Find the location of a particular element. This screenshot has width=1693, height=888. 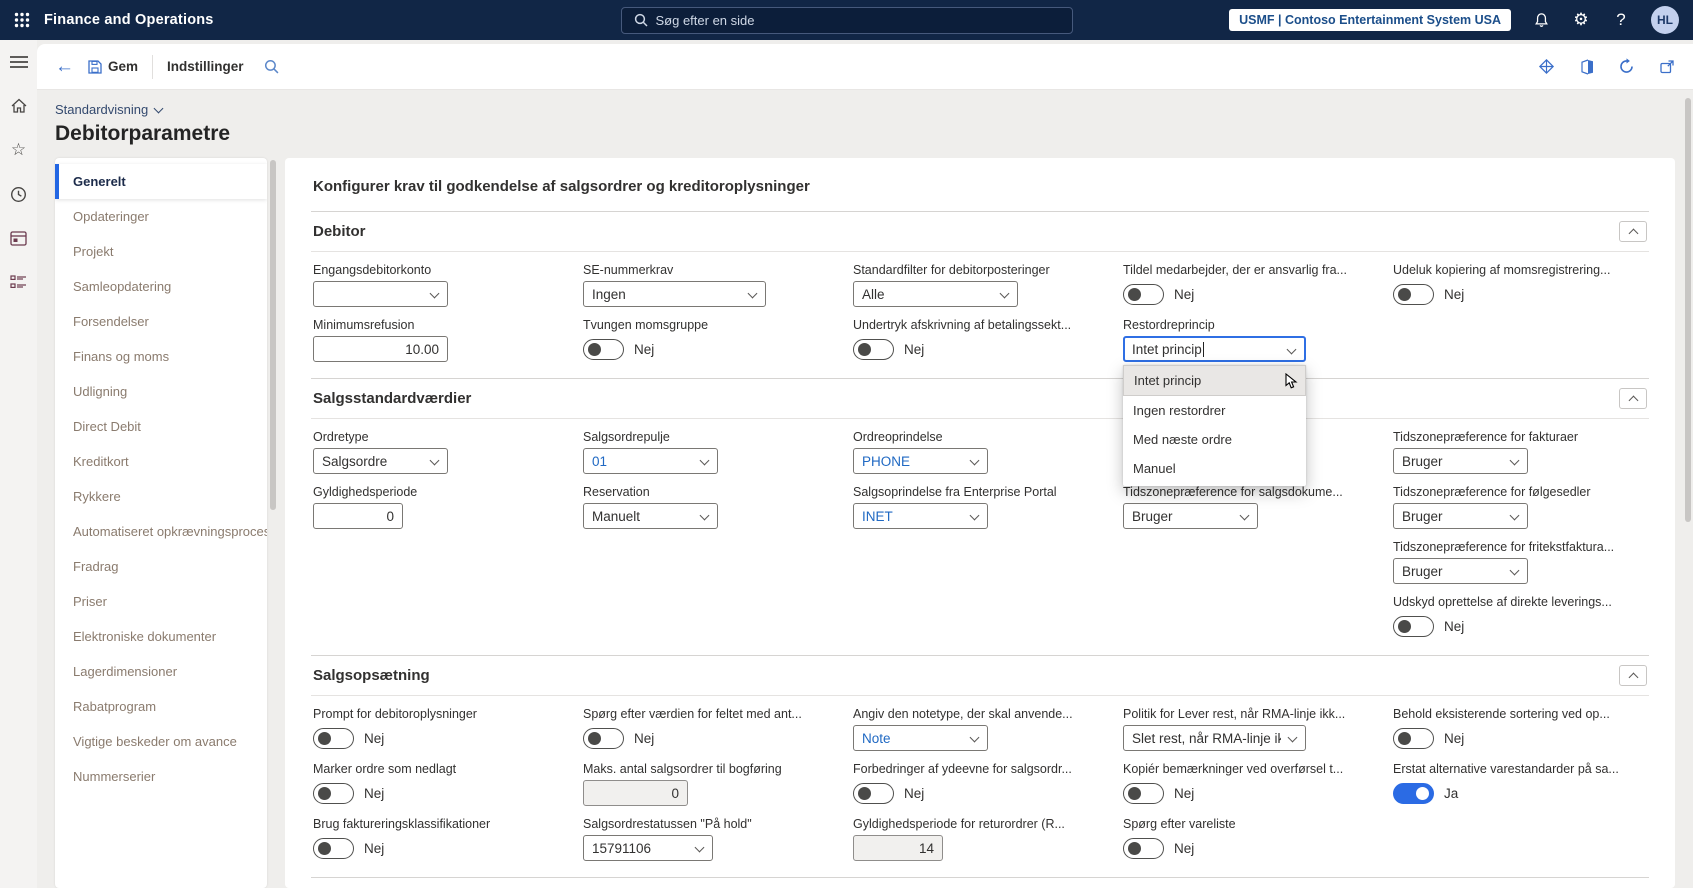

tidszone-folgesedler-combobox: Bruger is located at coordinates (1460, 516).